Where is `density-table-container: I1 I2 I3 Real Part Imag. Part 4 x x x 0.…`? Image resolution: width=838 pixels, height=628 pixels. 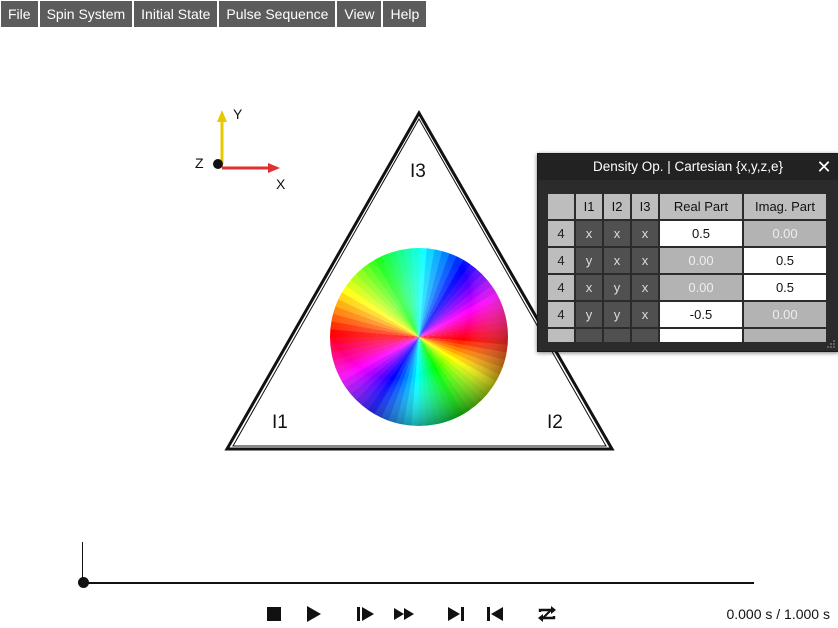 density-table-container: I1 I2 I3 Real Part Imag. Part 4 x x x 0.… is located at coordinates (688, 267).